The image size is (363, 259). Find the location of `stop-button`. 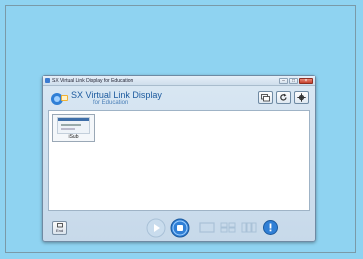

stop-button is located at coordinates (180, 228).